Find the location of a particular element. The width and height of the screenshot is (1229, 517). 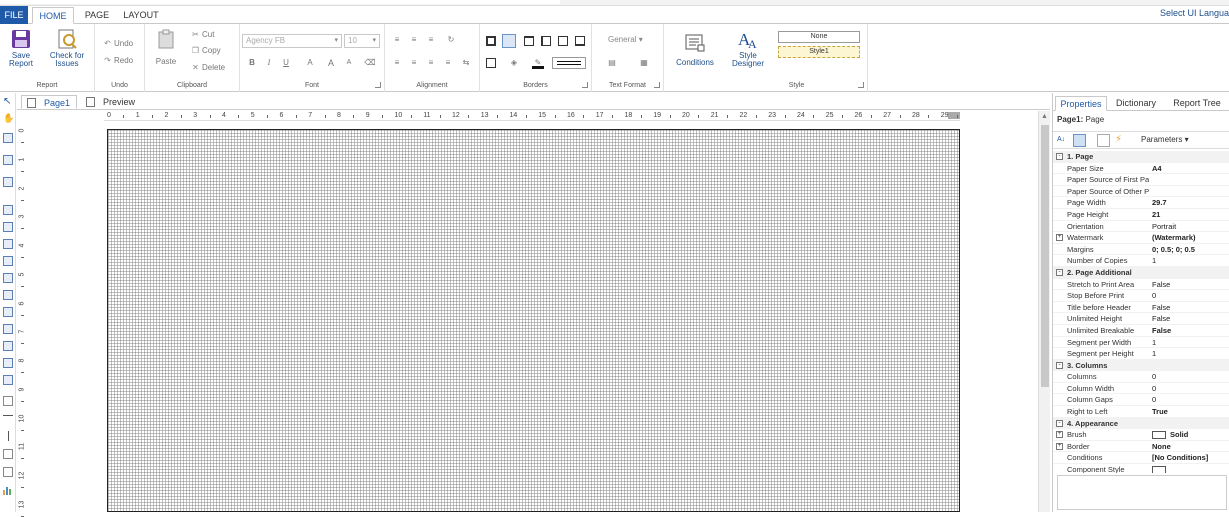

property-row: Conditions [No Conditions] is located at coordinates (1141, 458).